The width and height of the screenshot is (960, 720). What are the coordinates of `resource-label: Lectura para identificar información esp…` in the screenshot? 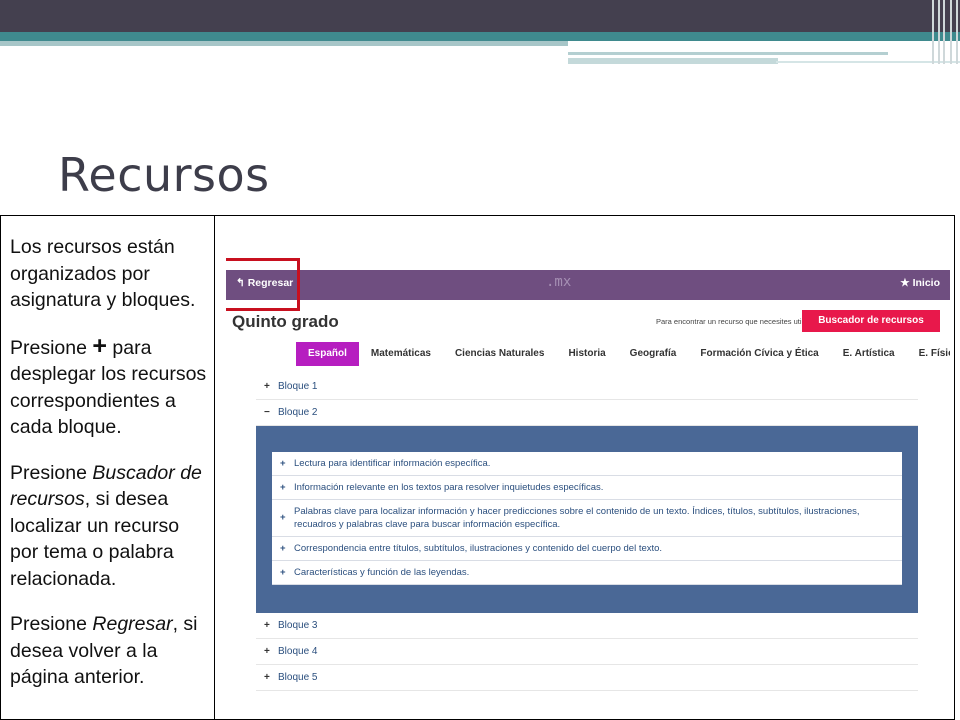 It's located at (392, 463).